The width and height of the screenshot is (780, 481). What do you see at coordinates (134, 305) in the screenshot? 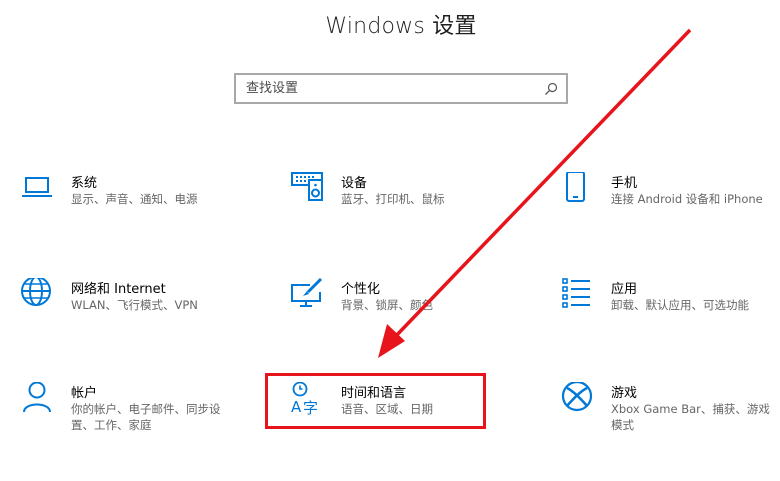
I see `tile-network-desc: WLAN、飞行模式、VPN` at bounding box center [134, 305].